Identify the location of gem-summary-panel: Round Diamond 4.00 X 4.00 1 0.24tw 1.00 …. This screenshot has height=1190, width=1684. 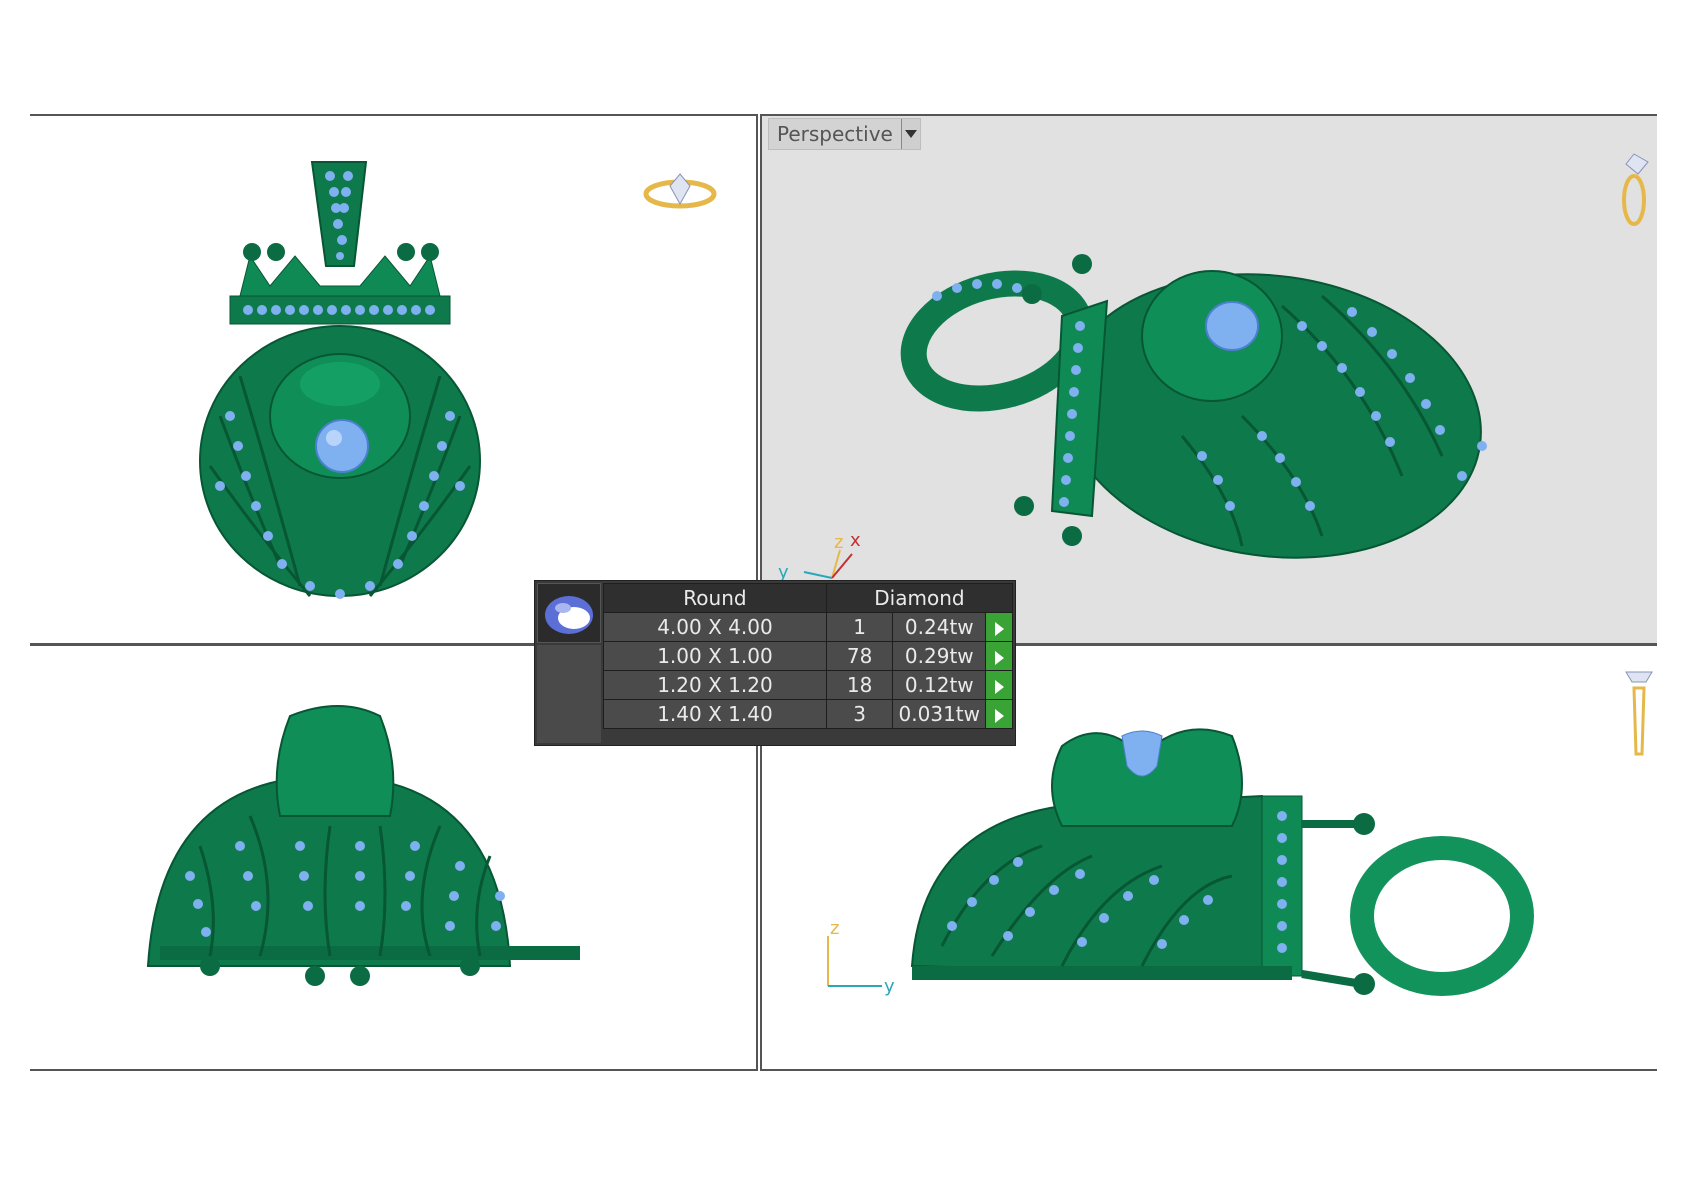
(775, 663).